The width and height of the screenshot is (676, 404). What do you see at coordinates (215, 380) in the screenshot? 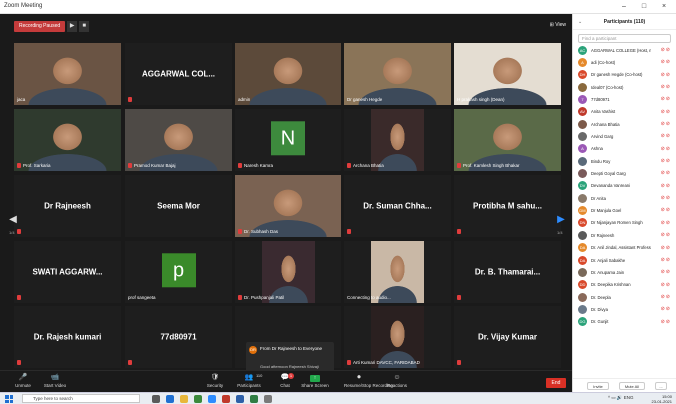
I see `security-button: 🛡 Security` at bounding box center [215, 380].